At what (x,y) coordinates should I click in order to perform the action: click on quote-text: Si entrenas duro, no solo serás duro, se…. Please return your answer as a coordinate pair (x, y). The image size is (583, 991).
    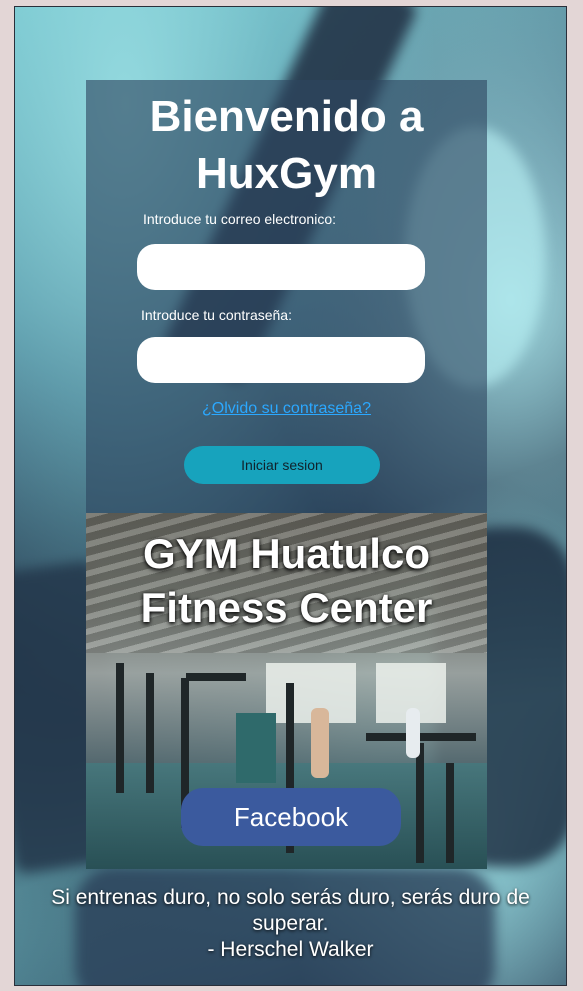
    Looking at the image, I should click on (290, 910).